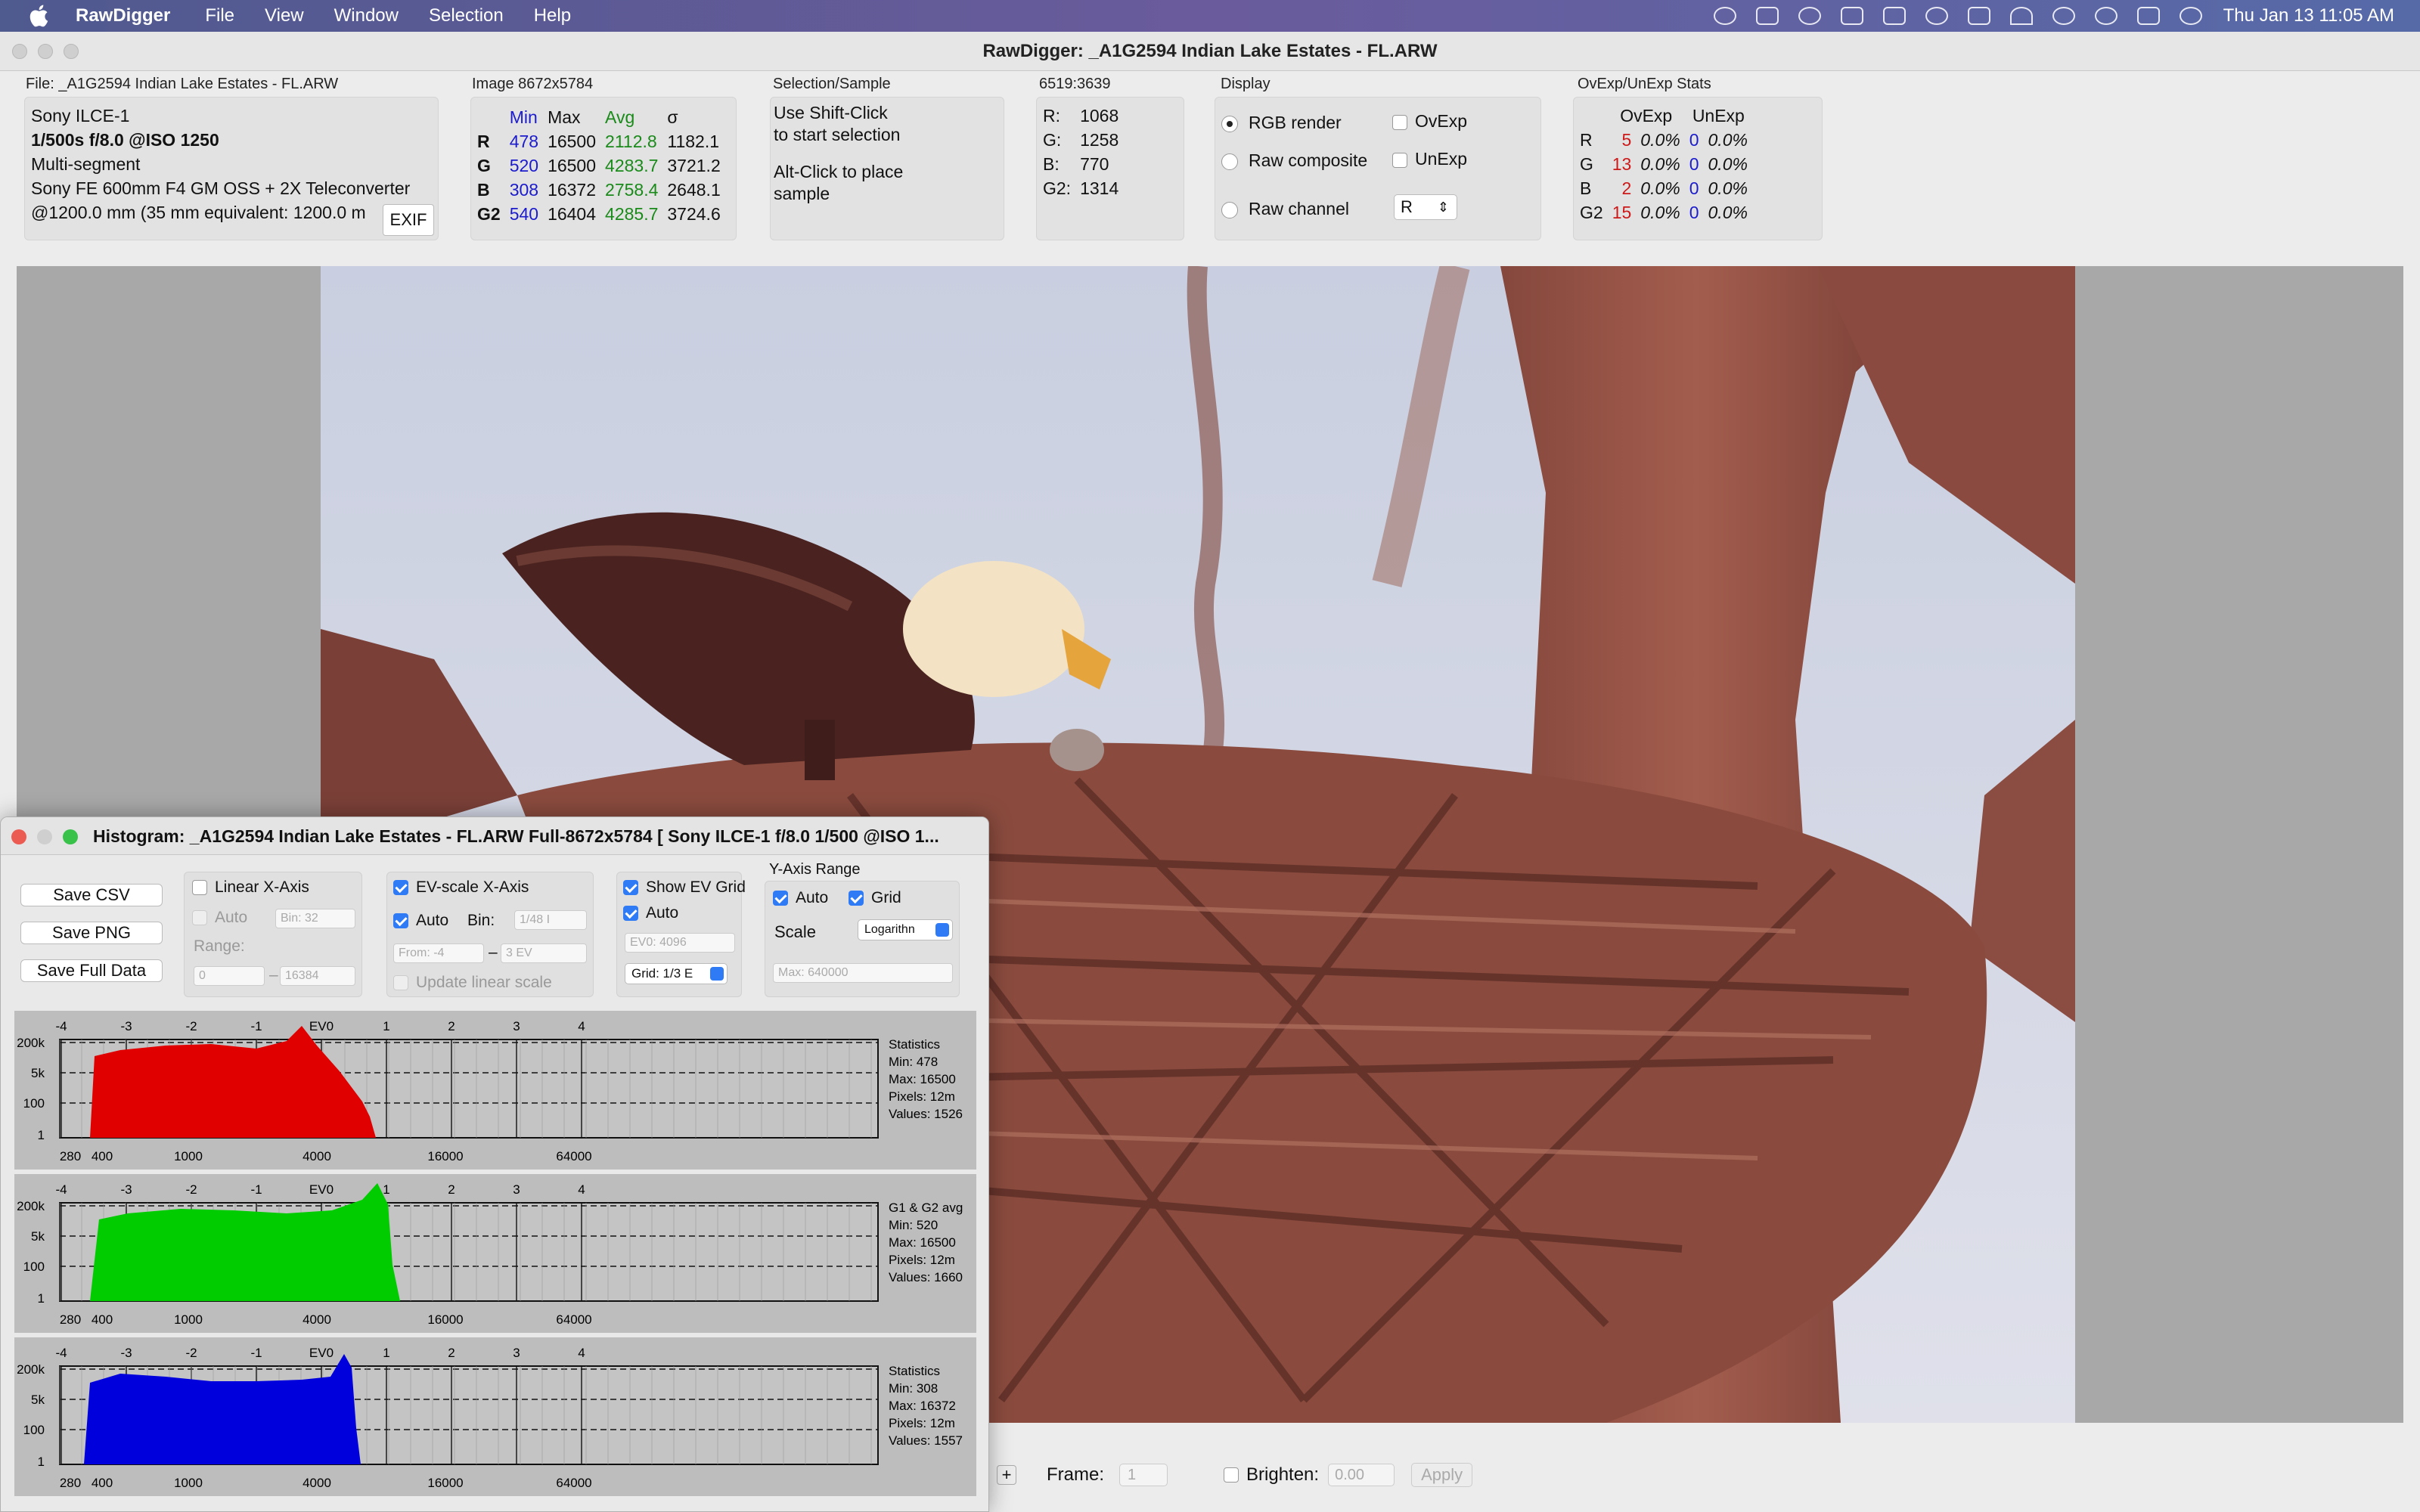 The image size is (2420, 1512). What do you see at coordinates (1285, 209) in the screenshot?
I see `raw-channel-option: Raw channel` at bounding box center [1285, 209].